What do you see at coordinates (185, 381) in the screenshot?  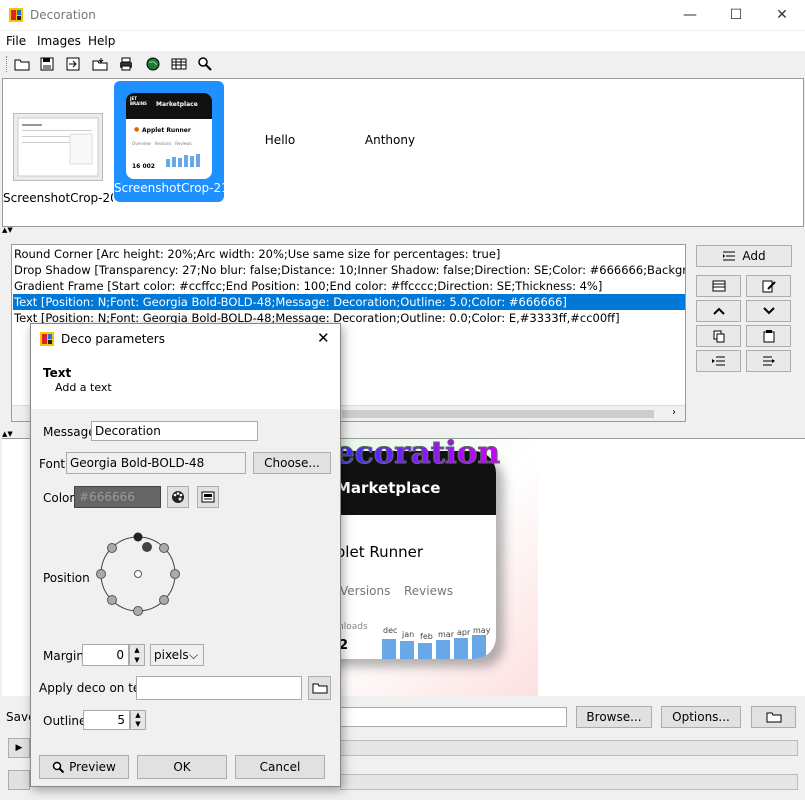 I see `dialog-header: Text Add a text` at bounding box center [185, 381].